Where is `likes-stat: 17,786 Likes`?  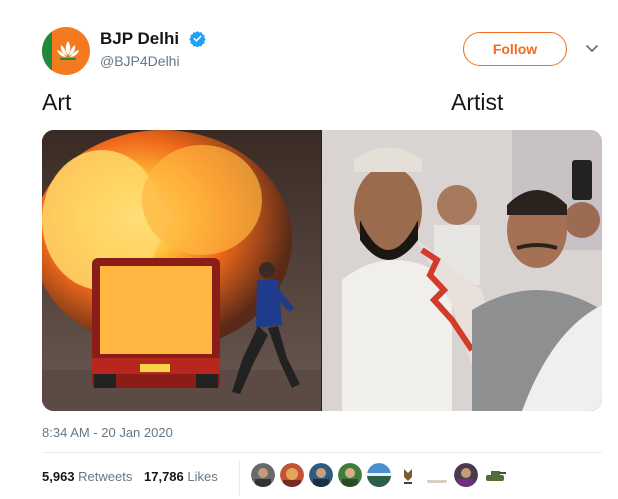
likes-stat: 17,786 Likes is located at coordinates (181, 476).